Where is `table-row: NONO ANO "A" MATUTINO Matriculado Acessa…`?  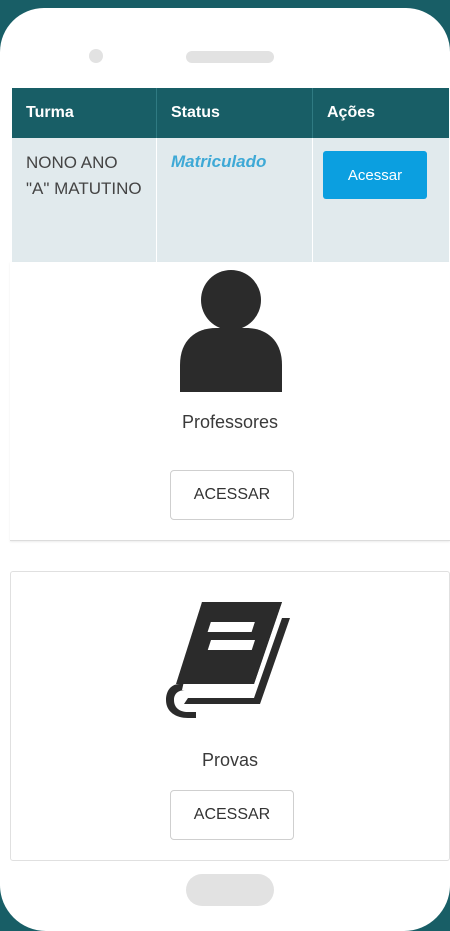
table-row: NONO ANO "A" MATUTINO Matriculado Acessa… is located at coordinates (230, 200).